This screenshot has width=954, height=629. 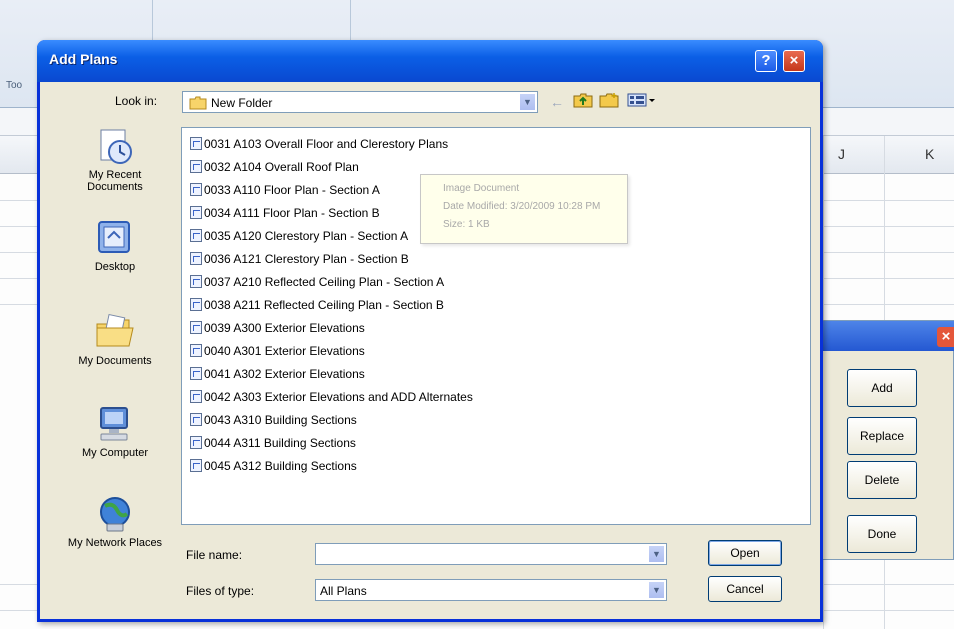 I want to click on my-documents-icon, so click(x=115, y=332).